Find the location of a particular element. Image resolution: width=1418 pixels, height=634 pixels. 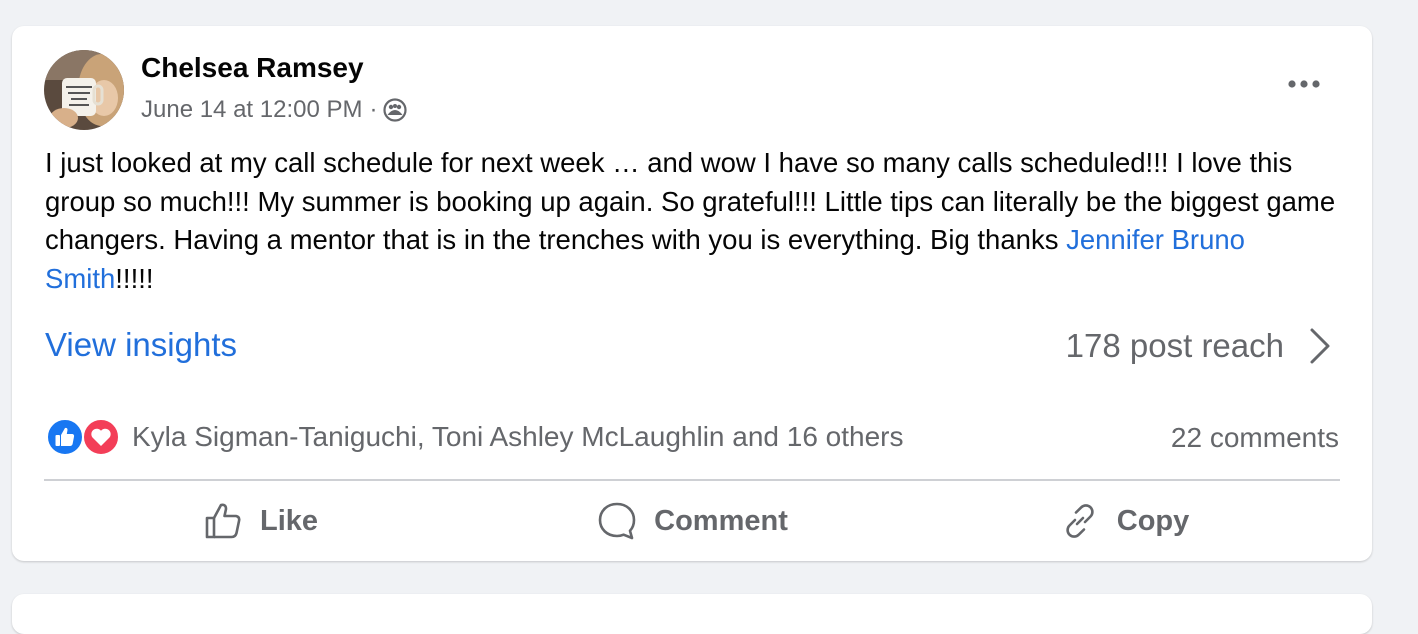

reaction-icons is located at coordinates (84, 437).